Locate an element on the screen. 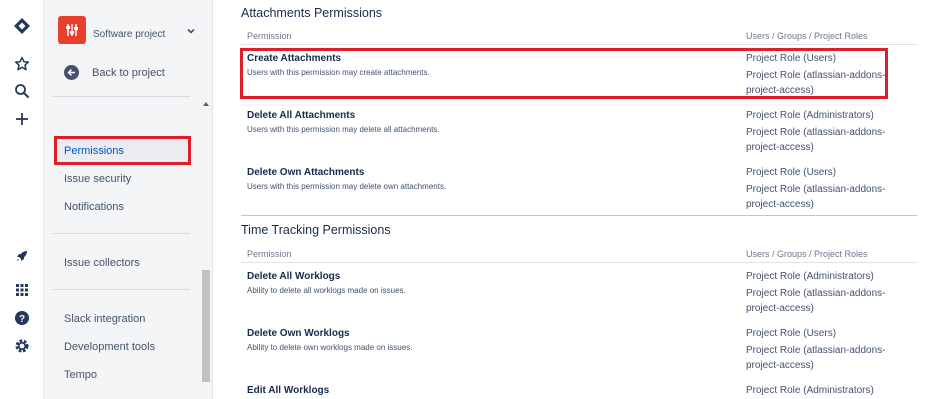  scrollbar-up-arrow is located at coordinates (206, 104).